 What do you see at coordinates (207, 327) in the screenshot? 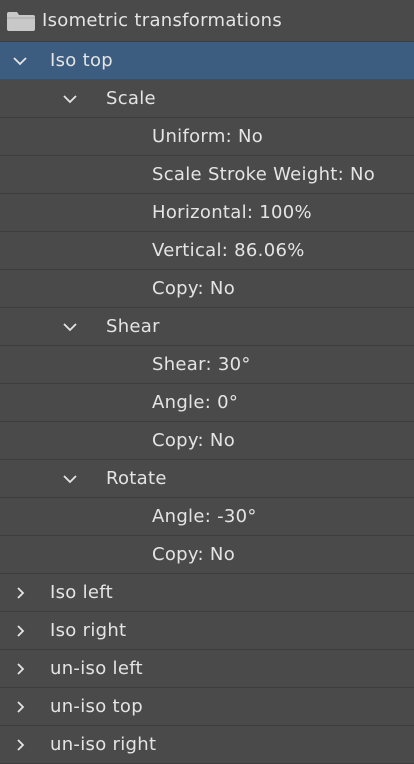
I see `step-row-shear: Shear` at bounding box center [207, 327].